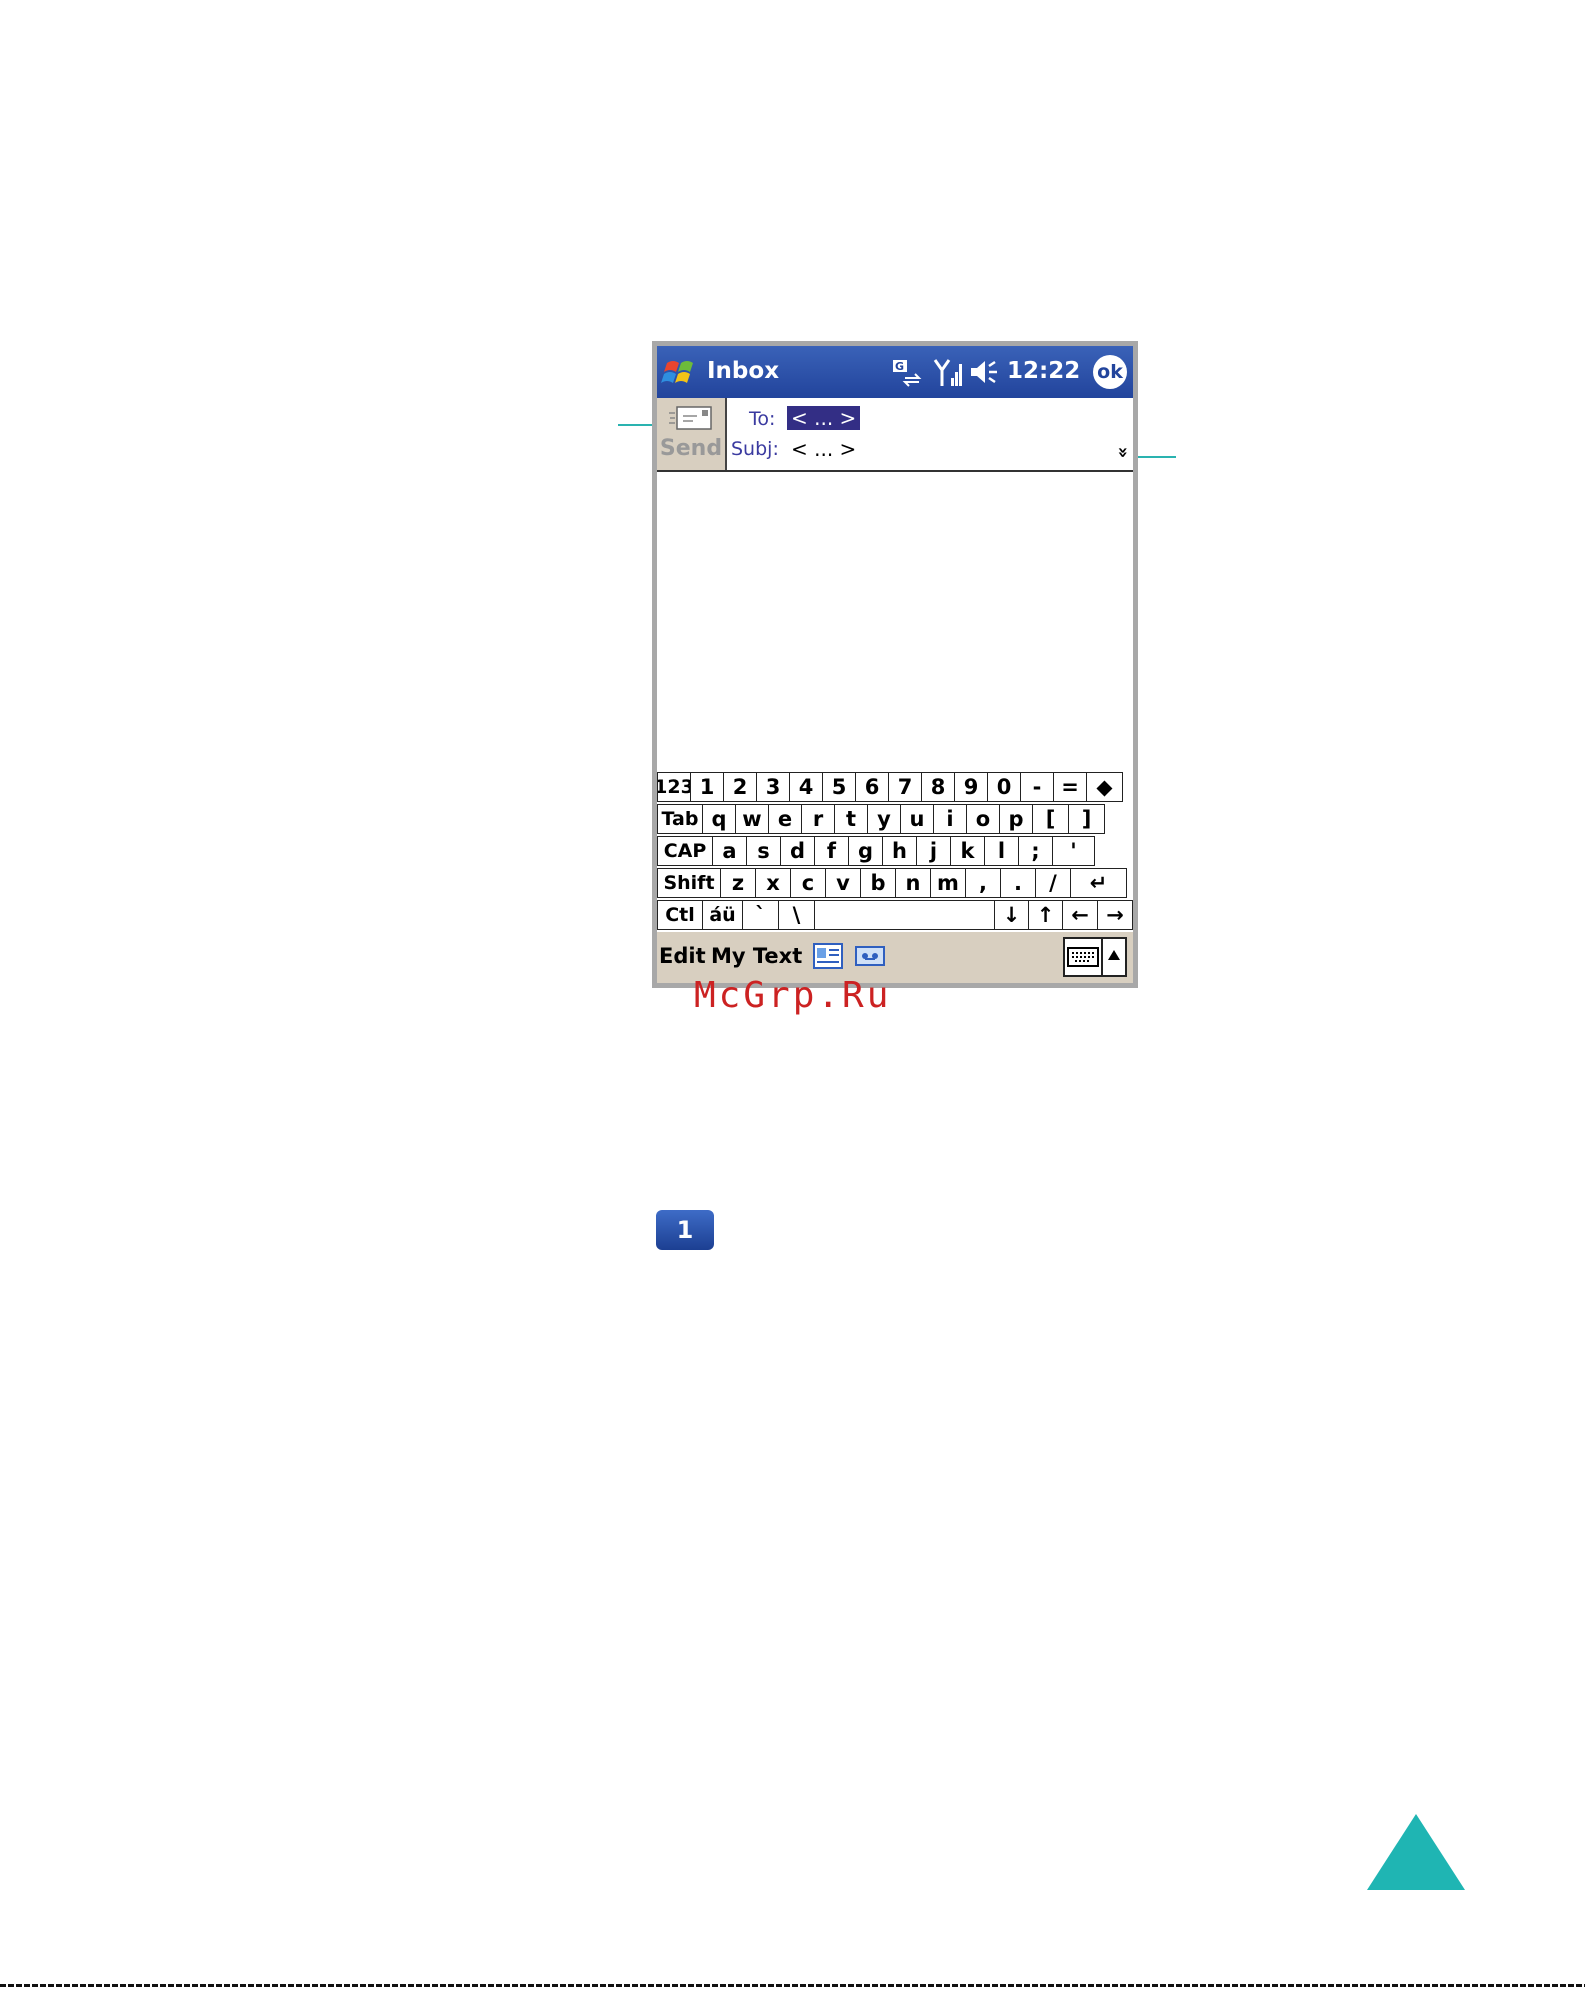  What do you see at coordinates (913, 883) in the screenshot?
I see `key: n` at bounding box center [913, 883].